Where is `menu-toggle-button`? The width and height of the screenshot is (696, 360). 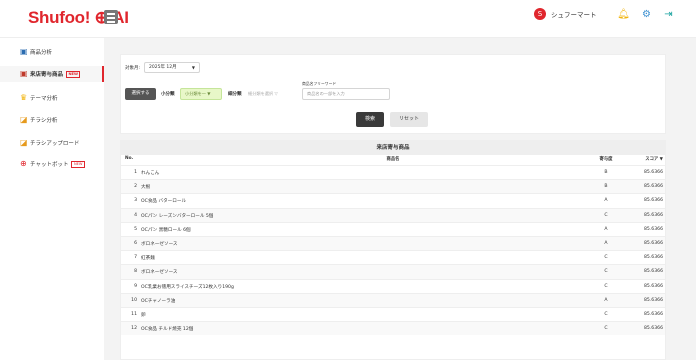 menu-toggle-button is located at coordinates (111, 17).